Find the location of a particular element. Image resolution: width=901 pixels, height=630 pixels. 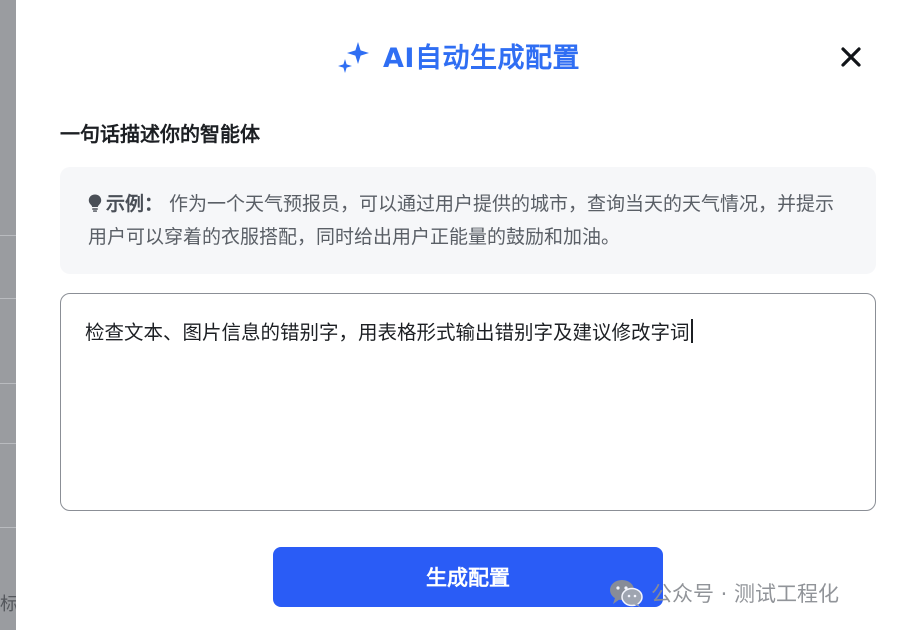

text-caret is located at coordinates (691, 331).